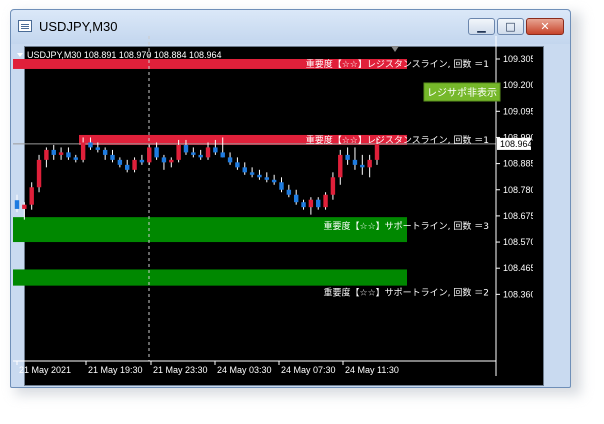  Describe the element at coordinates (518, 164) in the screenshot. I see `price-tick-label: 108.885` at that location.